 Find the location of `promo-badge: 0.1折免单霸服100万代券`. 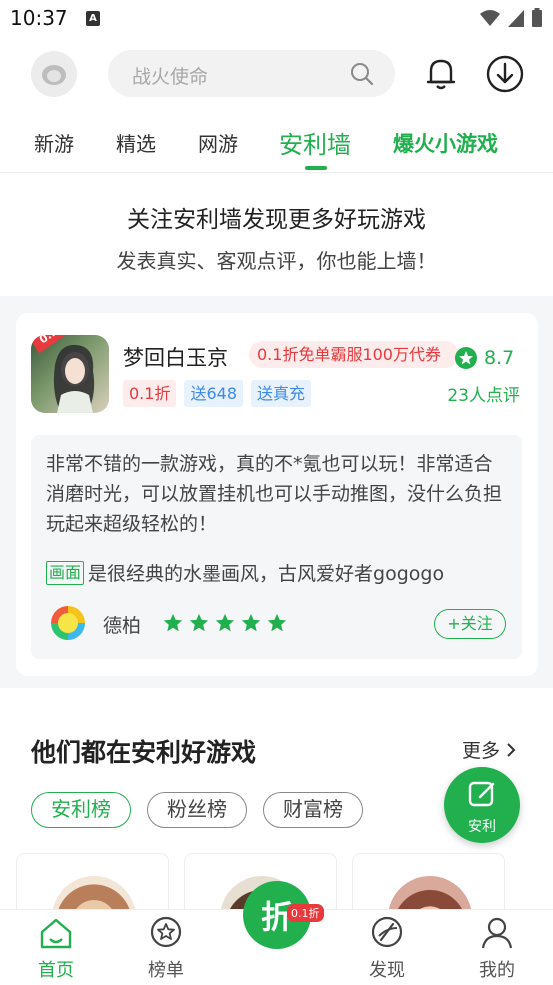

promo-badge: 0.1折免单霸服100万代券 is located at coordinates (354, 354).